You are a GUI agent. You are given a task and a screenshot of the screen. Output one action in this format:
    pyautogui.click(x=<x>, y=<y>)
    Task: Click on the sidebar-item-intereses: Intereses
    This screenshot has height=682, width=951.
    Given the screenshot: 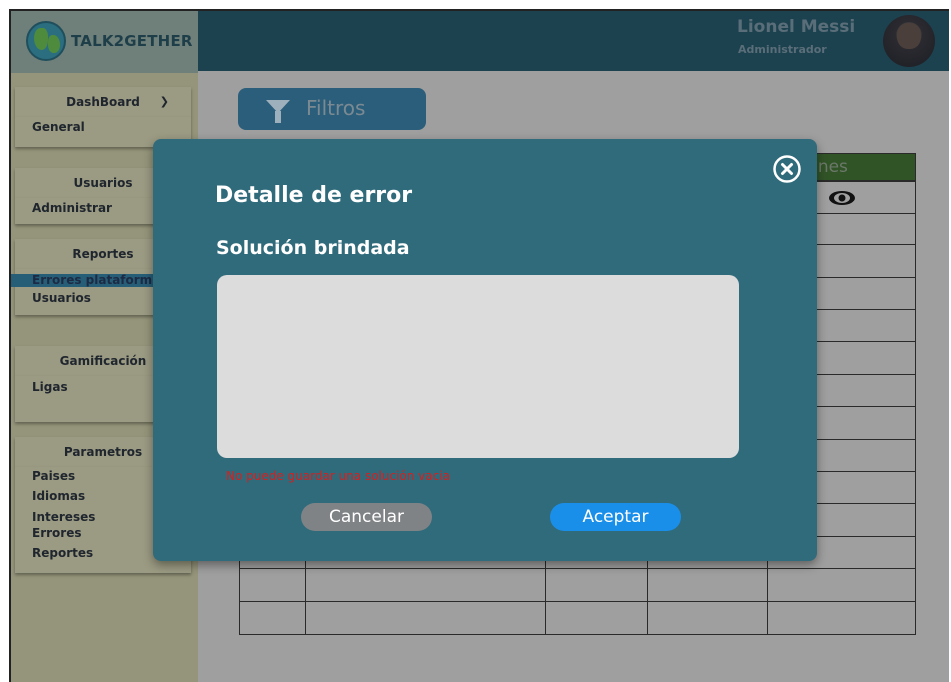 What is the action you would take?
    pyautogui.click(x=63, y=517)
    